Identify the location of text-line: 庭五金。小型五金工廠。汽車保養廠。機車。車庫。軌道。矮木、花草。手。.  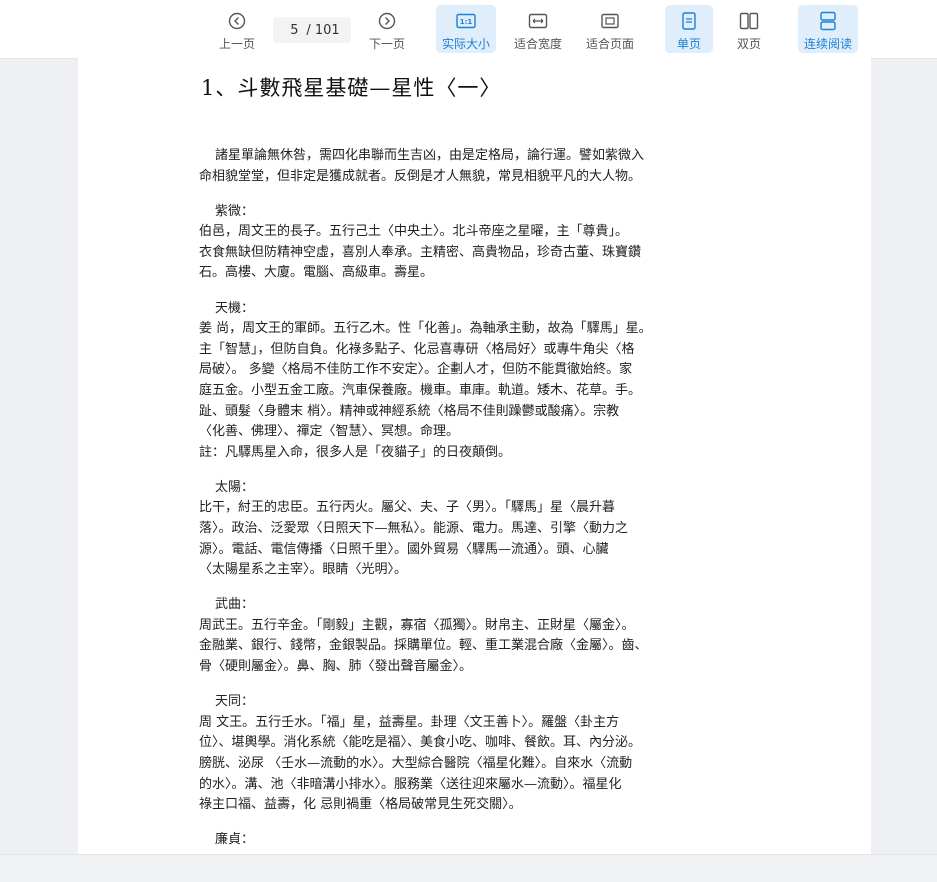
(420, 390).